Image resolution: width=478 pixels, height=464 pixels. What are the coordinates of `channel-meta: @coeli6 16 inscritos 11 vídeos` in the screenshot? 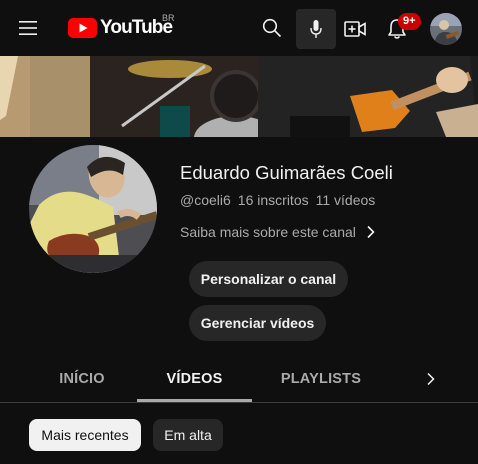 It's located at (277, 200).